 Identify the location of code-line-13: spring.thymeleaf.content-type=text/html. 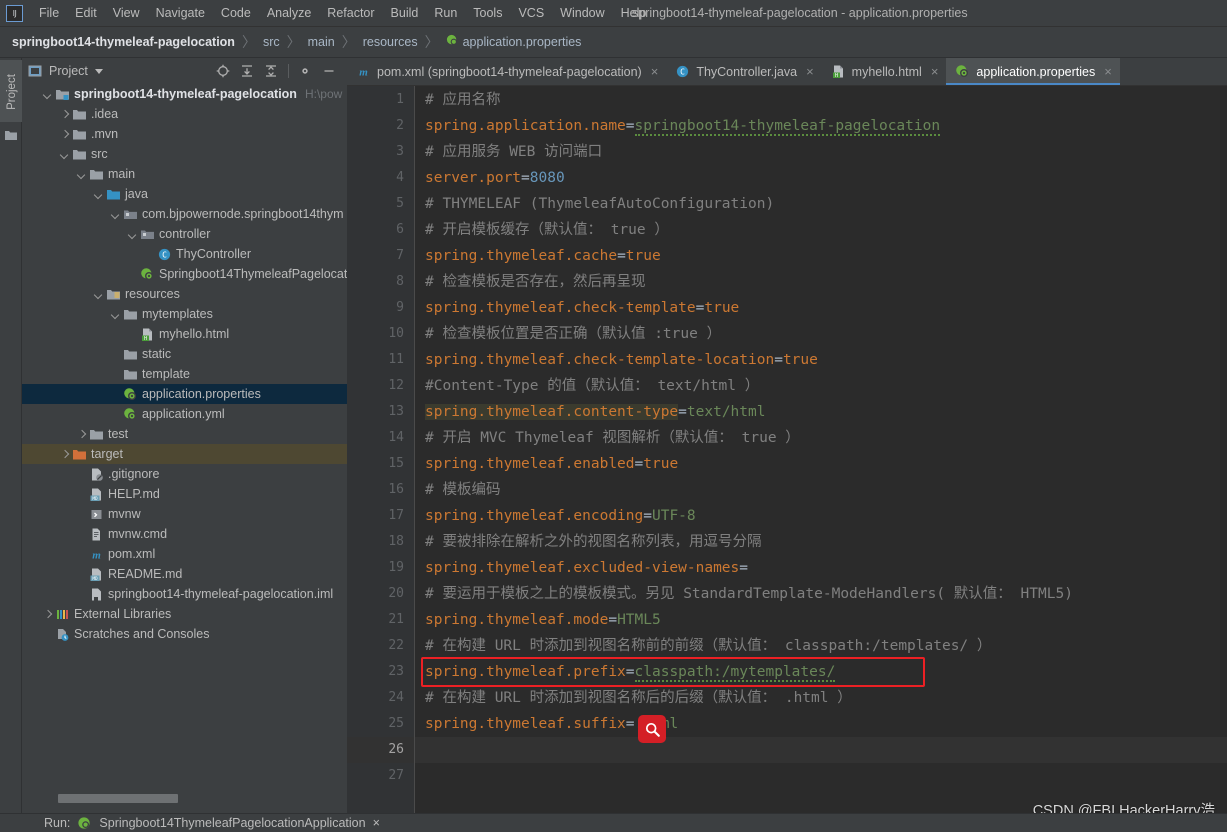
(595, 412).